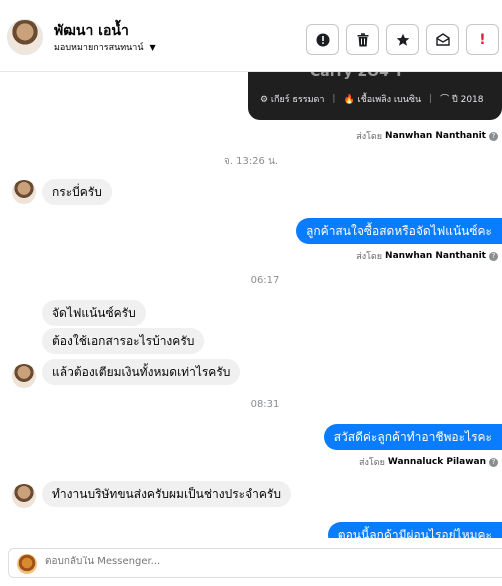 Image resolution: width=502 pixels, height=586 pixels. I want to click on message-text: สวัสดีค่ะลูกค้าทำอาชีพอะไรคะ, so click(412, 437).